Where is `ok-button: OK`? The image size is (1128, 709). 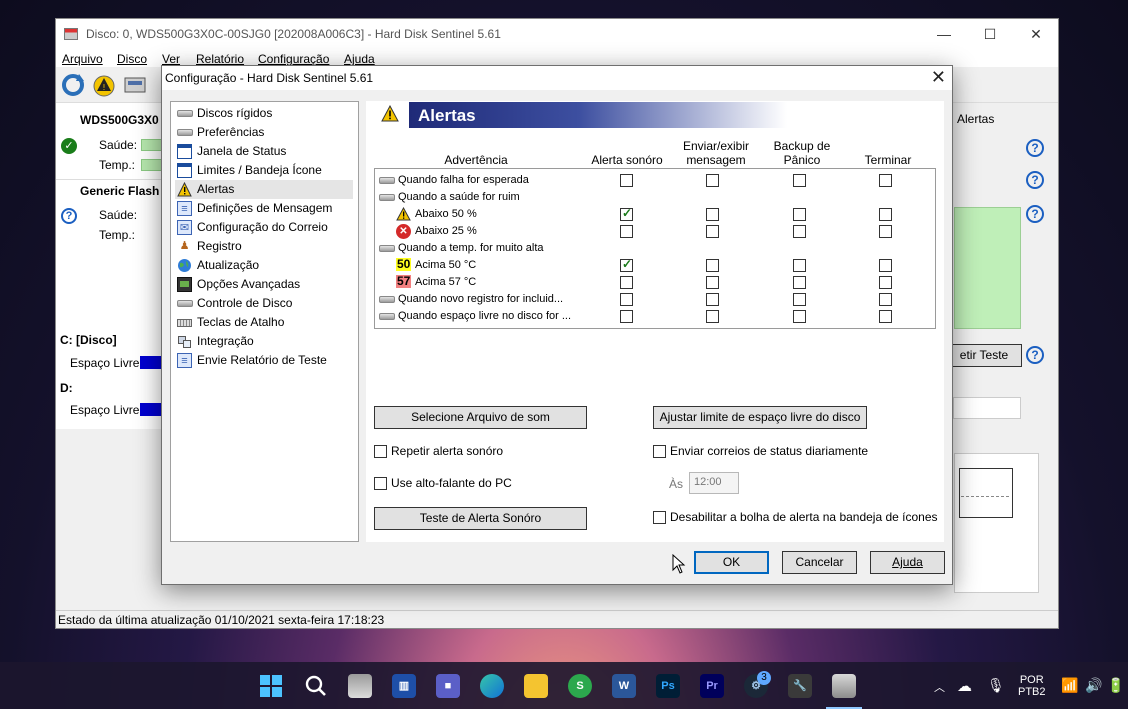
ok-button: OK is located at coordinates (731, 562).